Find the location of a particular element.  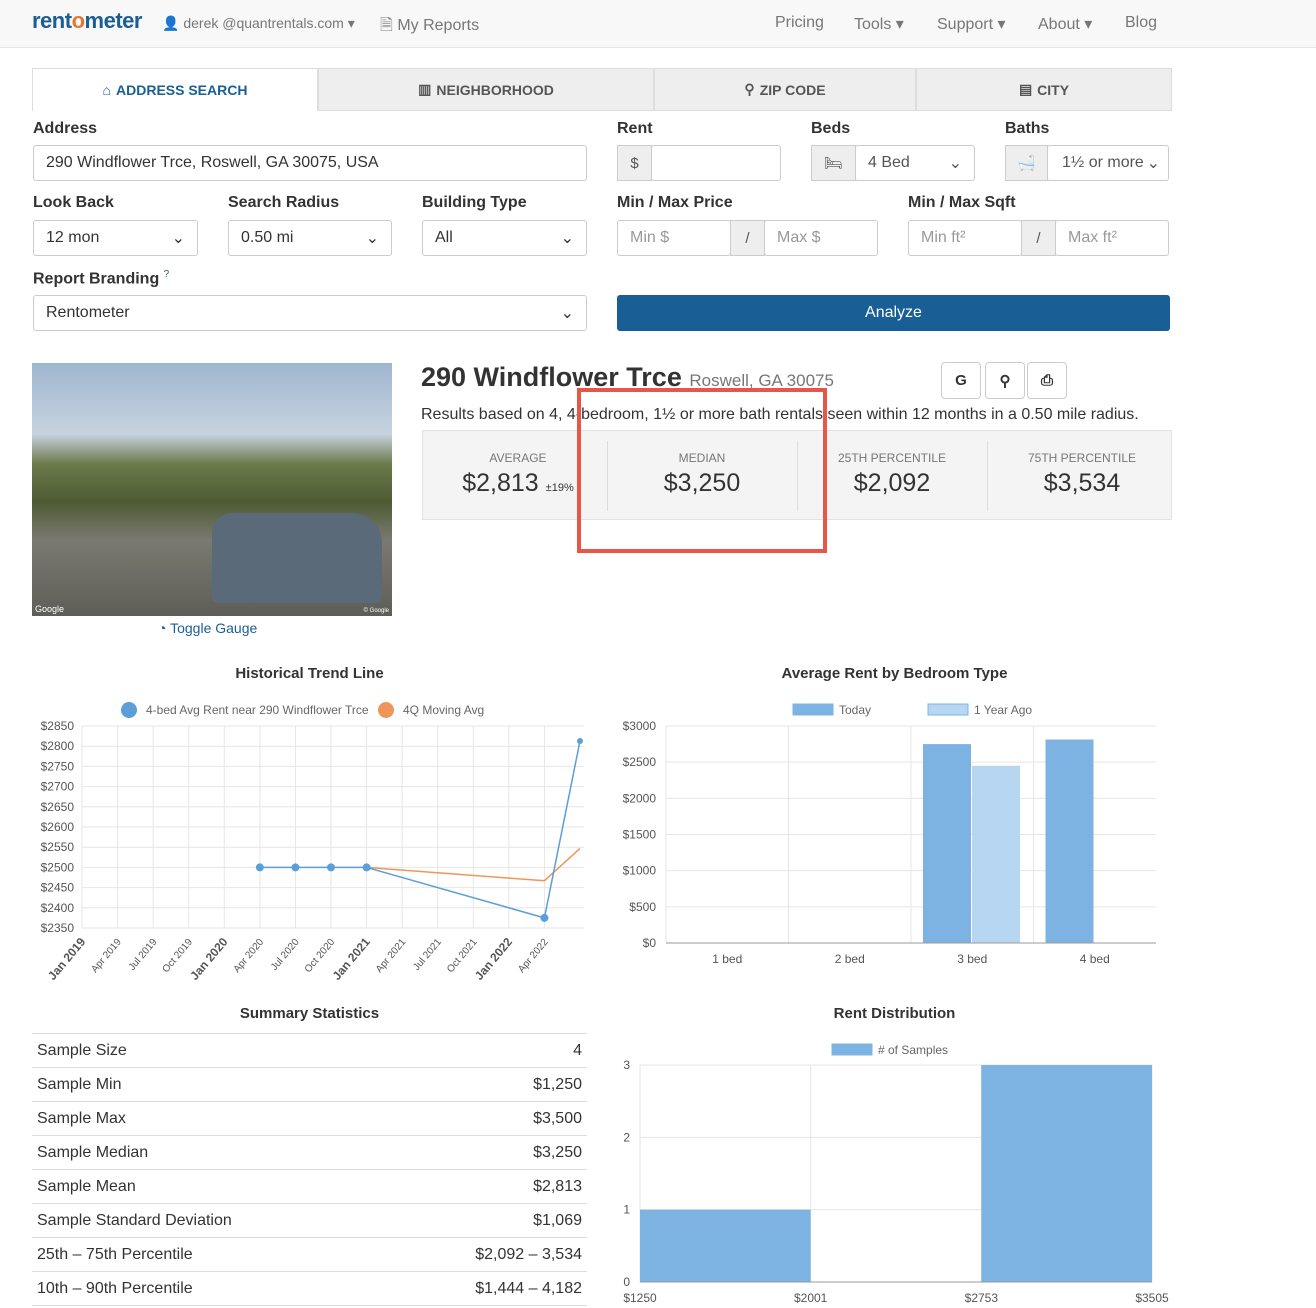

max-sqft-input: Max ft² is located at coordinates (1112, 238).